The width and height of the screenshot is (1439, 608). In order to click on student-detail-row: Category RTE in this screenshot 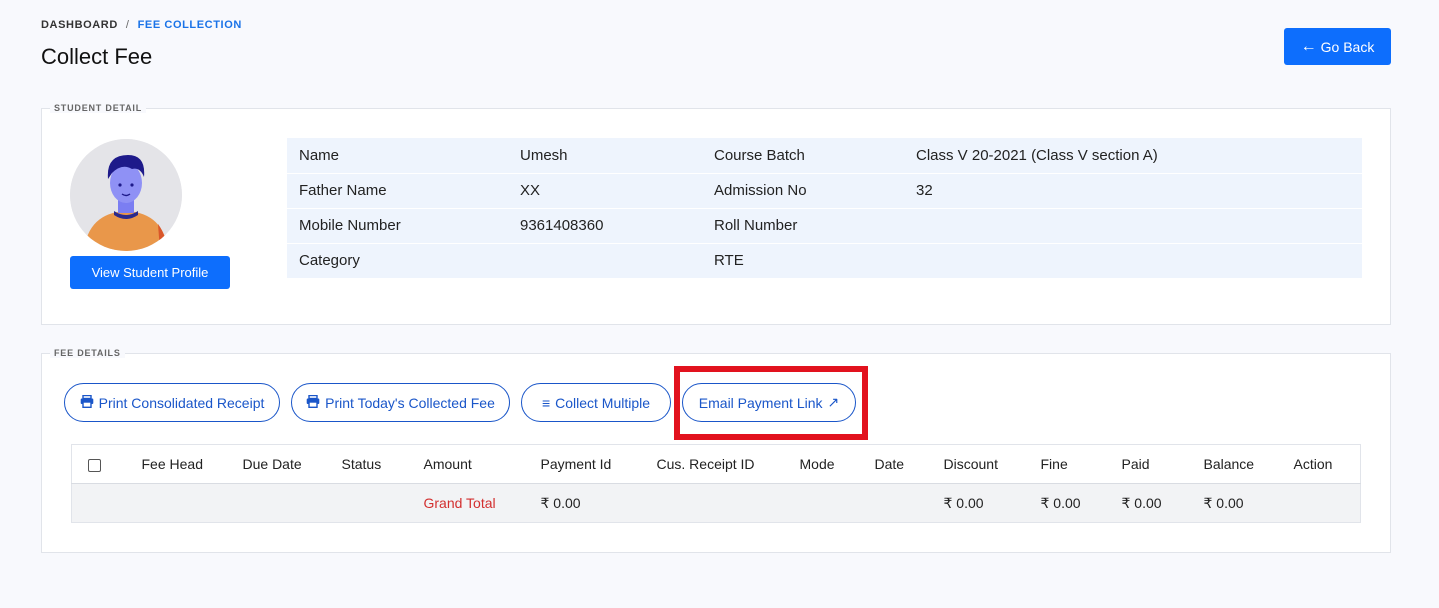, I will do `click(824, 260)`.